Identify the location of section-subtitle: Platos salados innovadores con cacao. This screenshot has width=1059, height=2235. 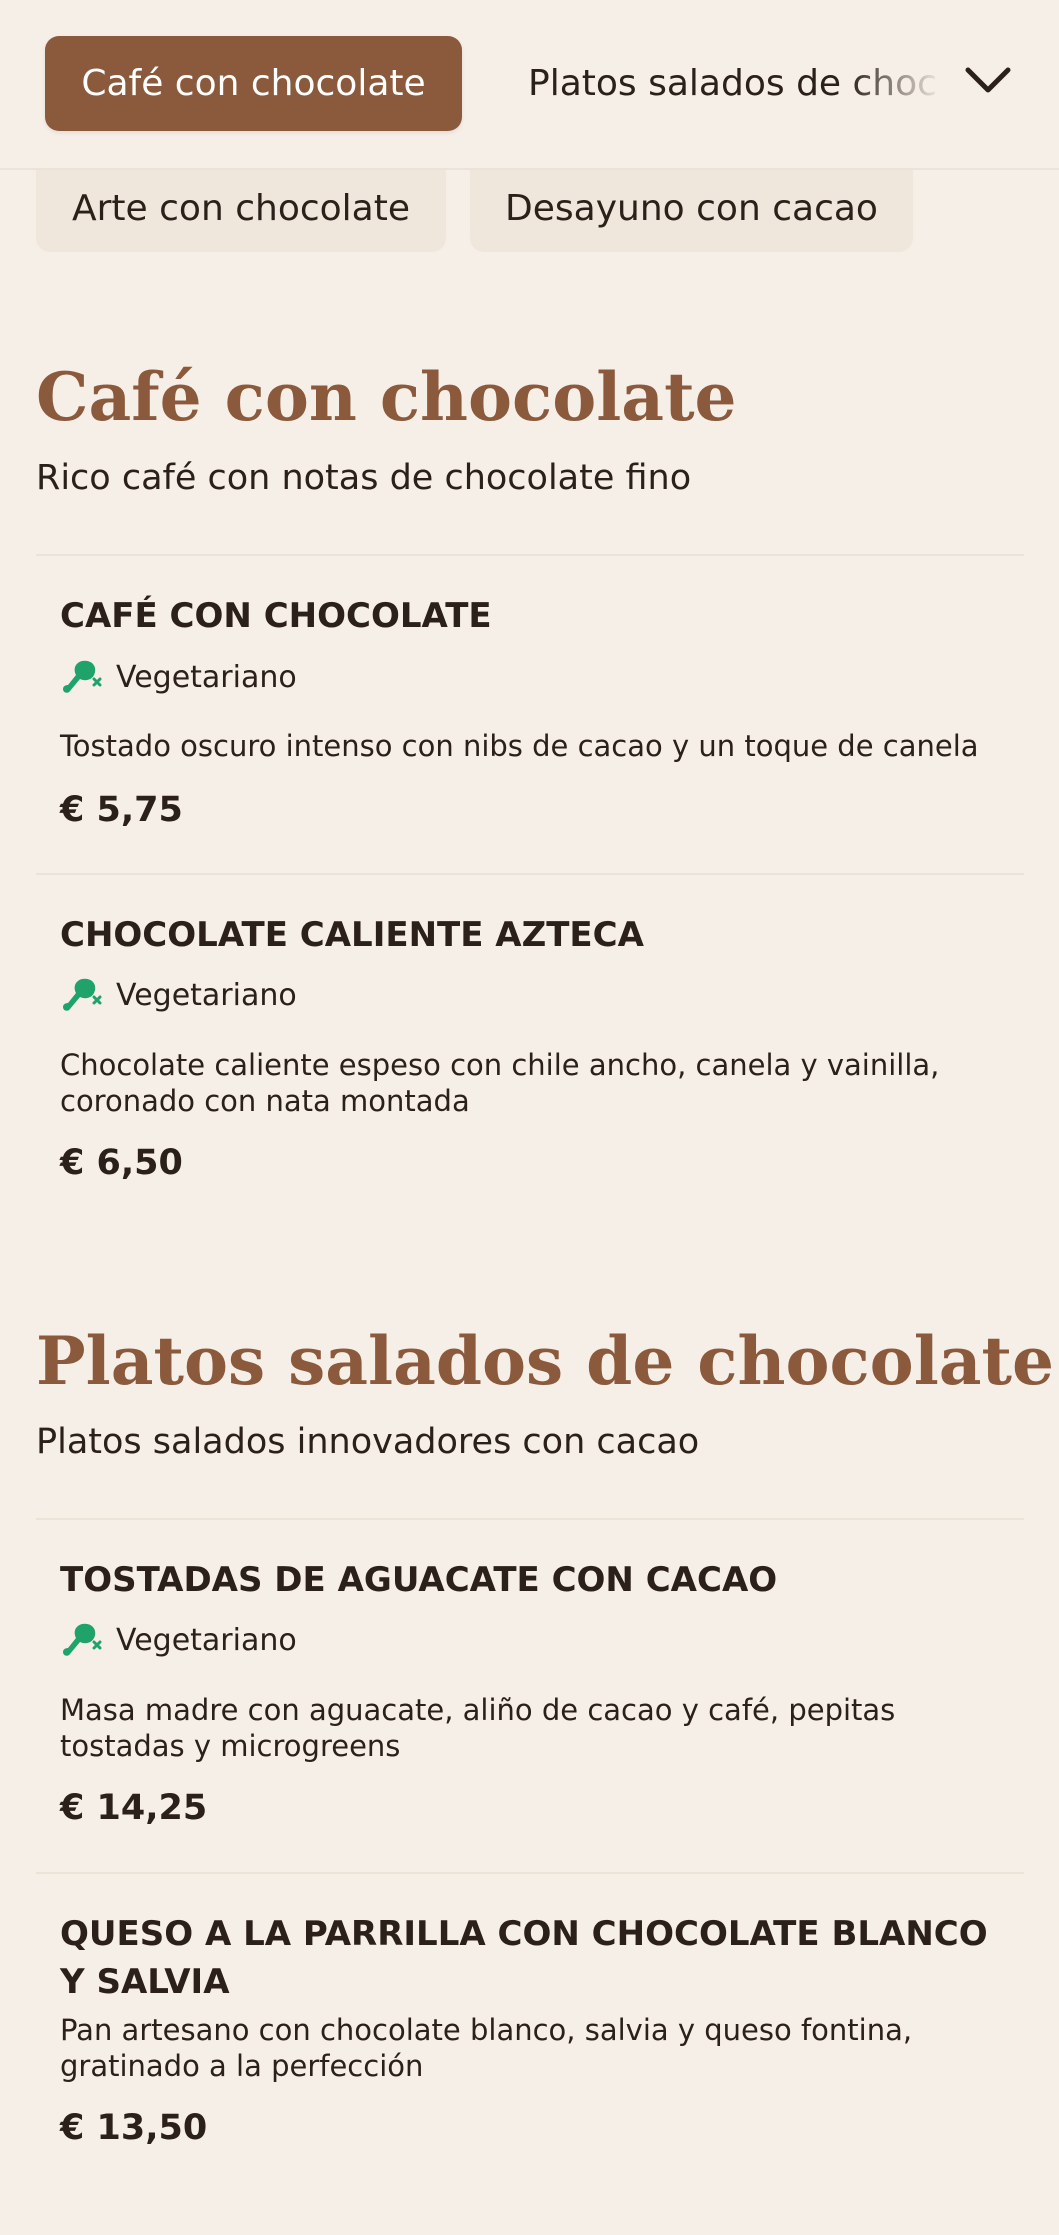
(368, 1442).